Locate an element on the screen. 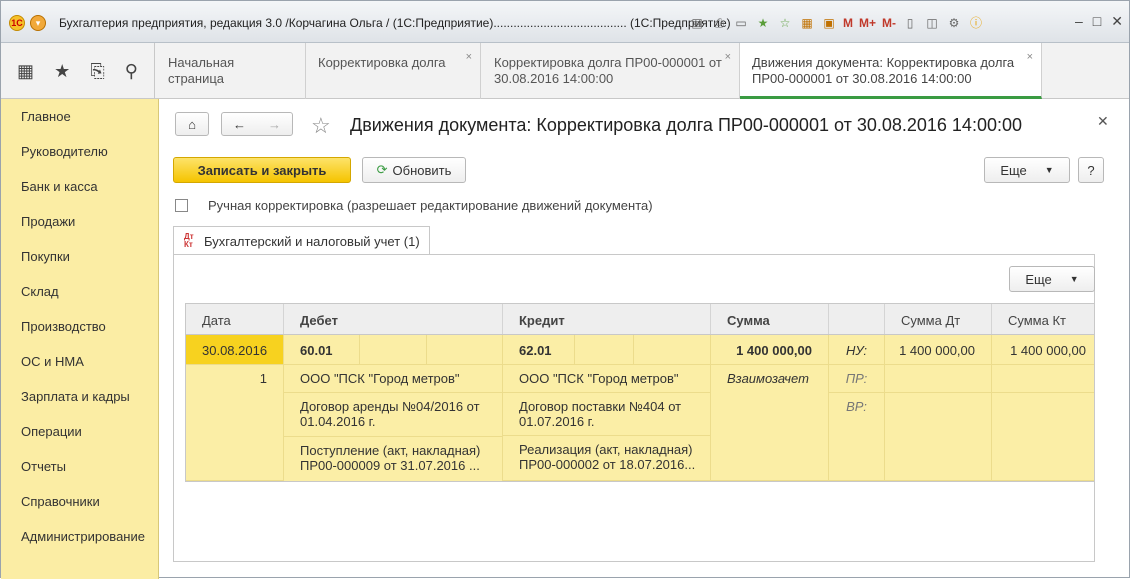 The height and width of the screenshot is (581, 1135). save-and-close-button: Записать и закрыть is located at coordinates (262, 170).